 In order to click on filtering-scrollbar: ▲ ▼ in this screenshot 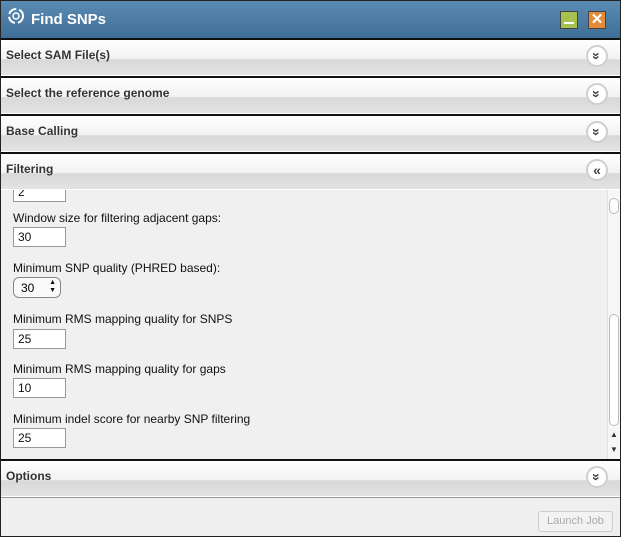, I will do `click(613, 324)`.